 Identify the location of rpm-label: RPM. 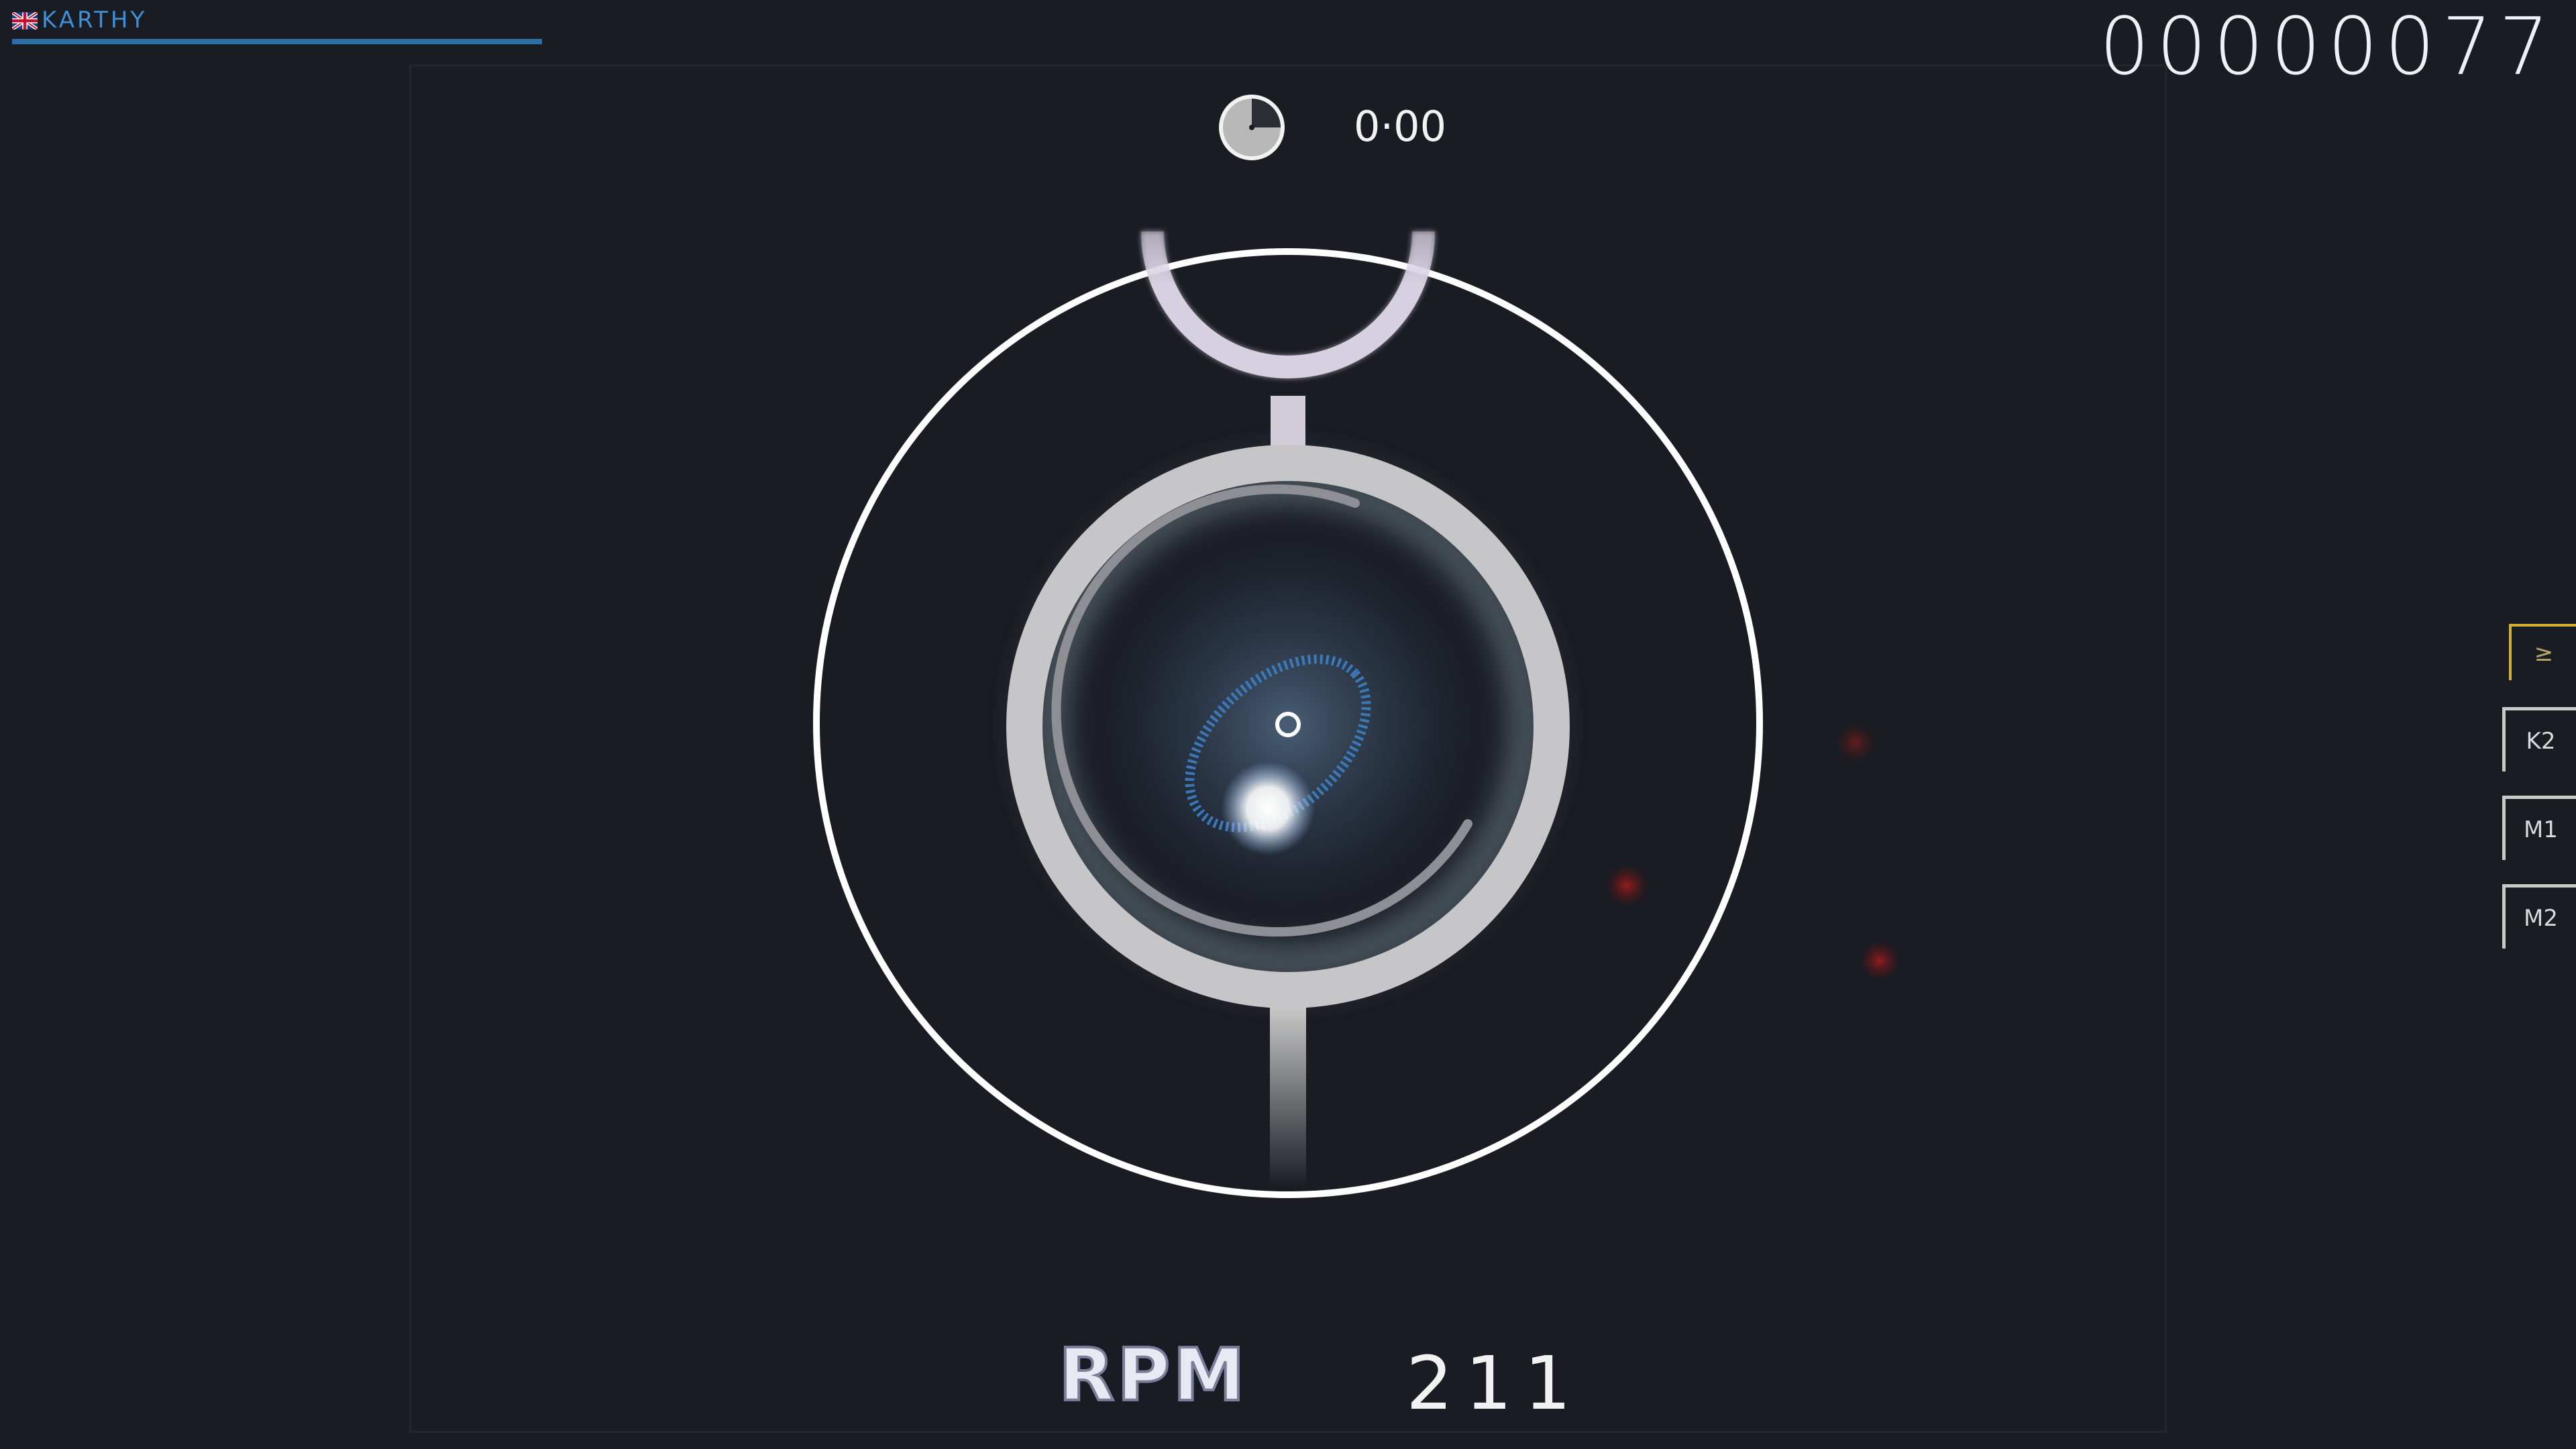
(1152, 1375).